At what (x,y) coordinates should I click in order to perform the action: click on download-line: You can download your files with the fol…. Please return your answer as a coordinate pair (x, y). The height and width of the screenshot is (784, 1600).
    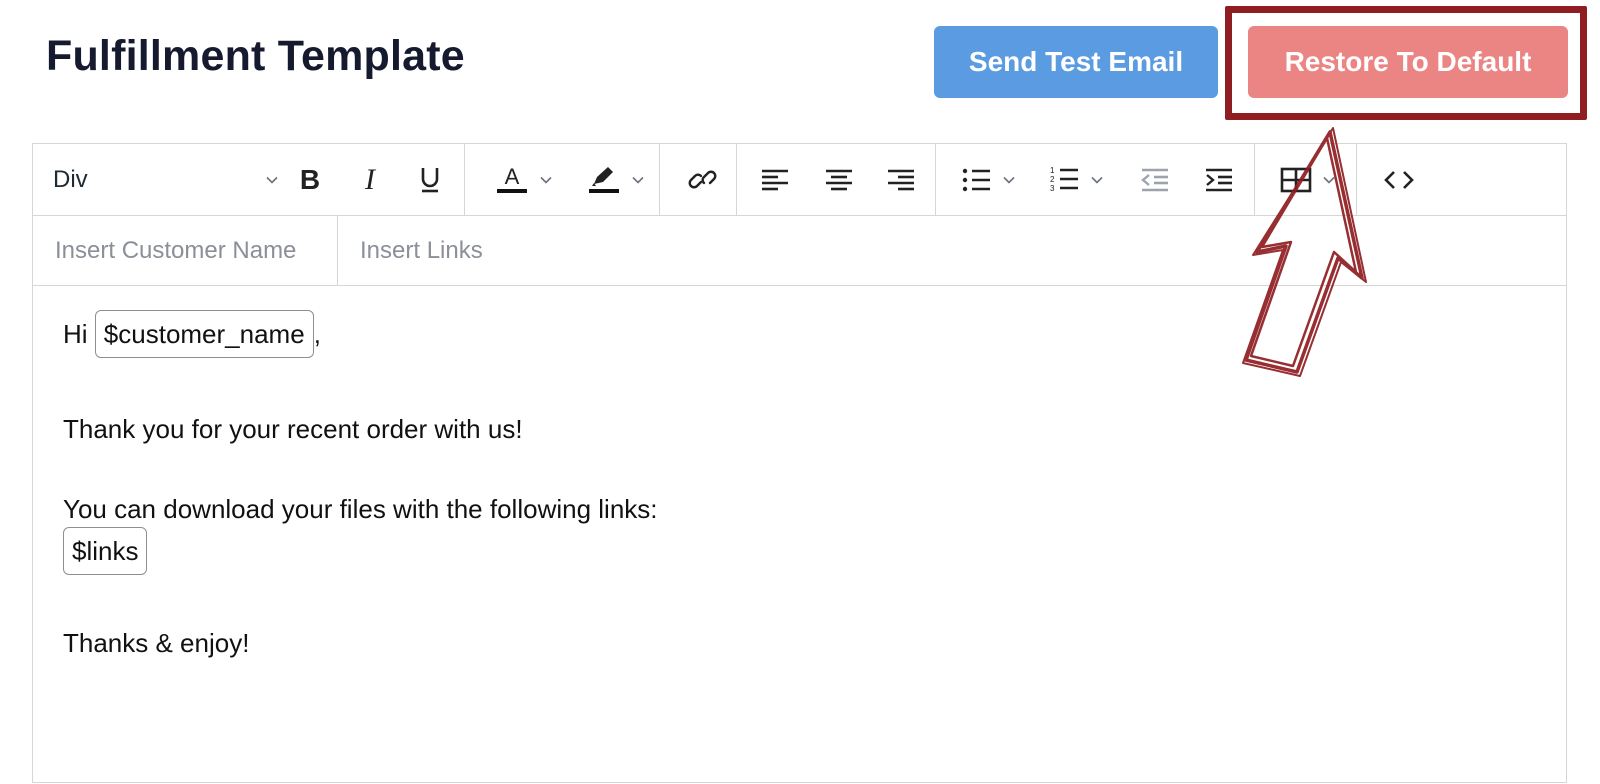
    Looking at the image, I should click on (360, 509).